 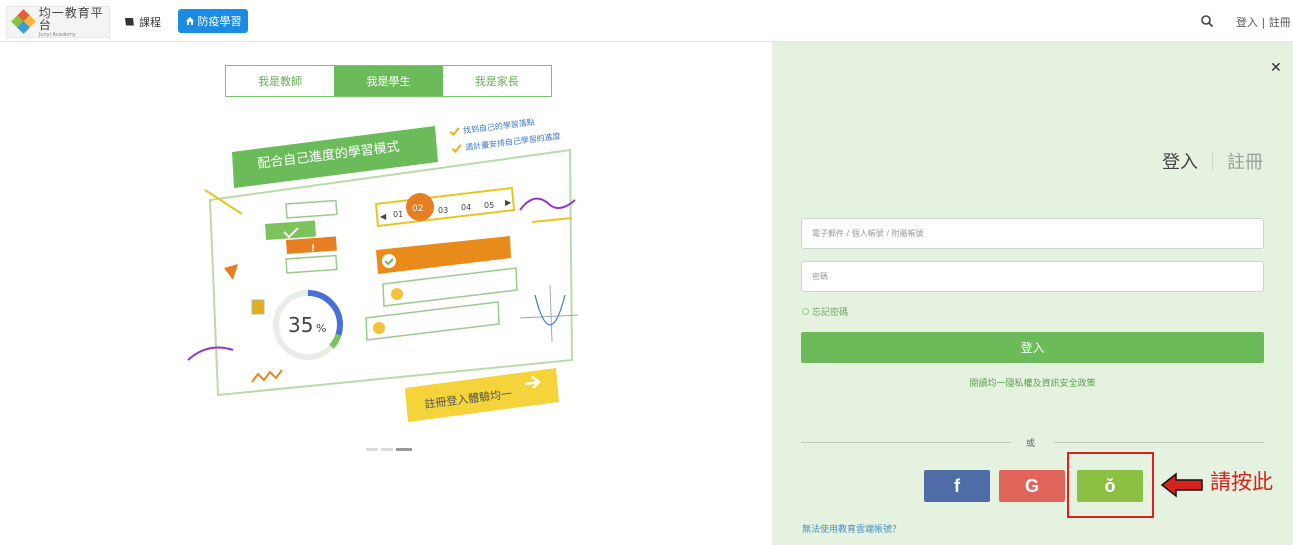 I want to click on tab-register: 註冊, so click(x=1245, y=161).